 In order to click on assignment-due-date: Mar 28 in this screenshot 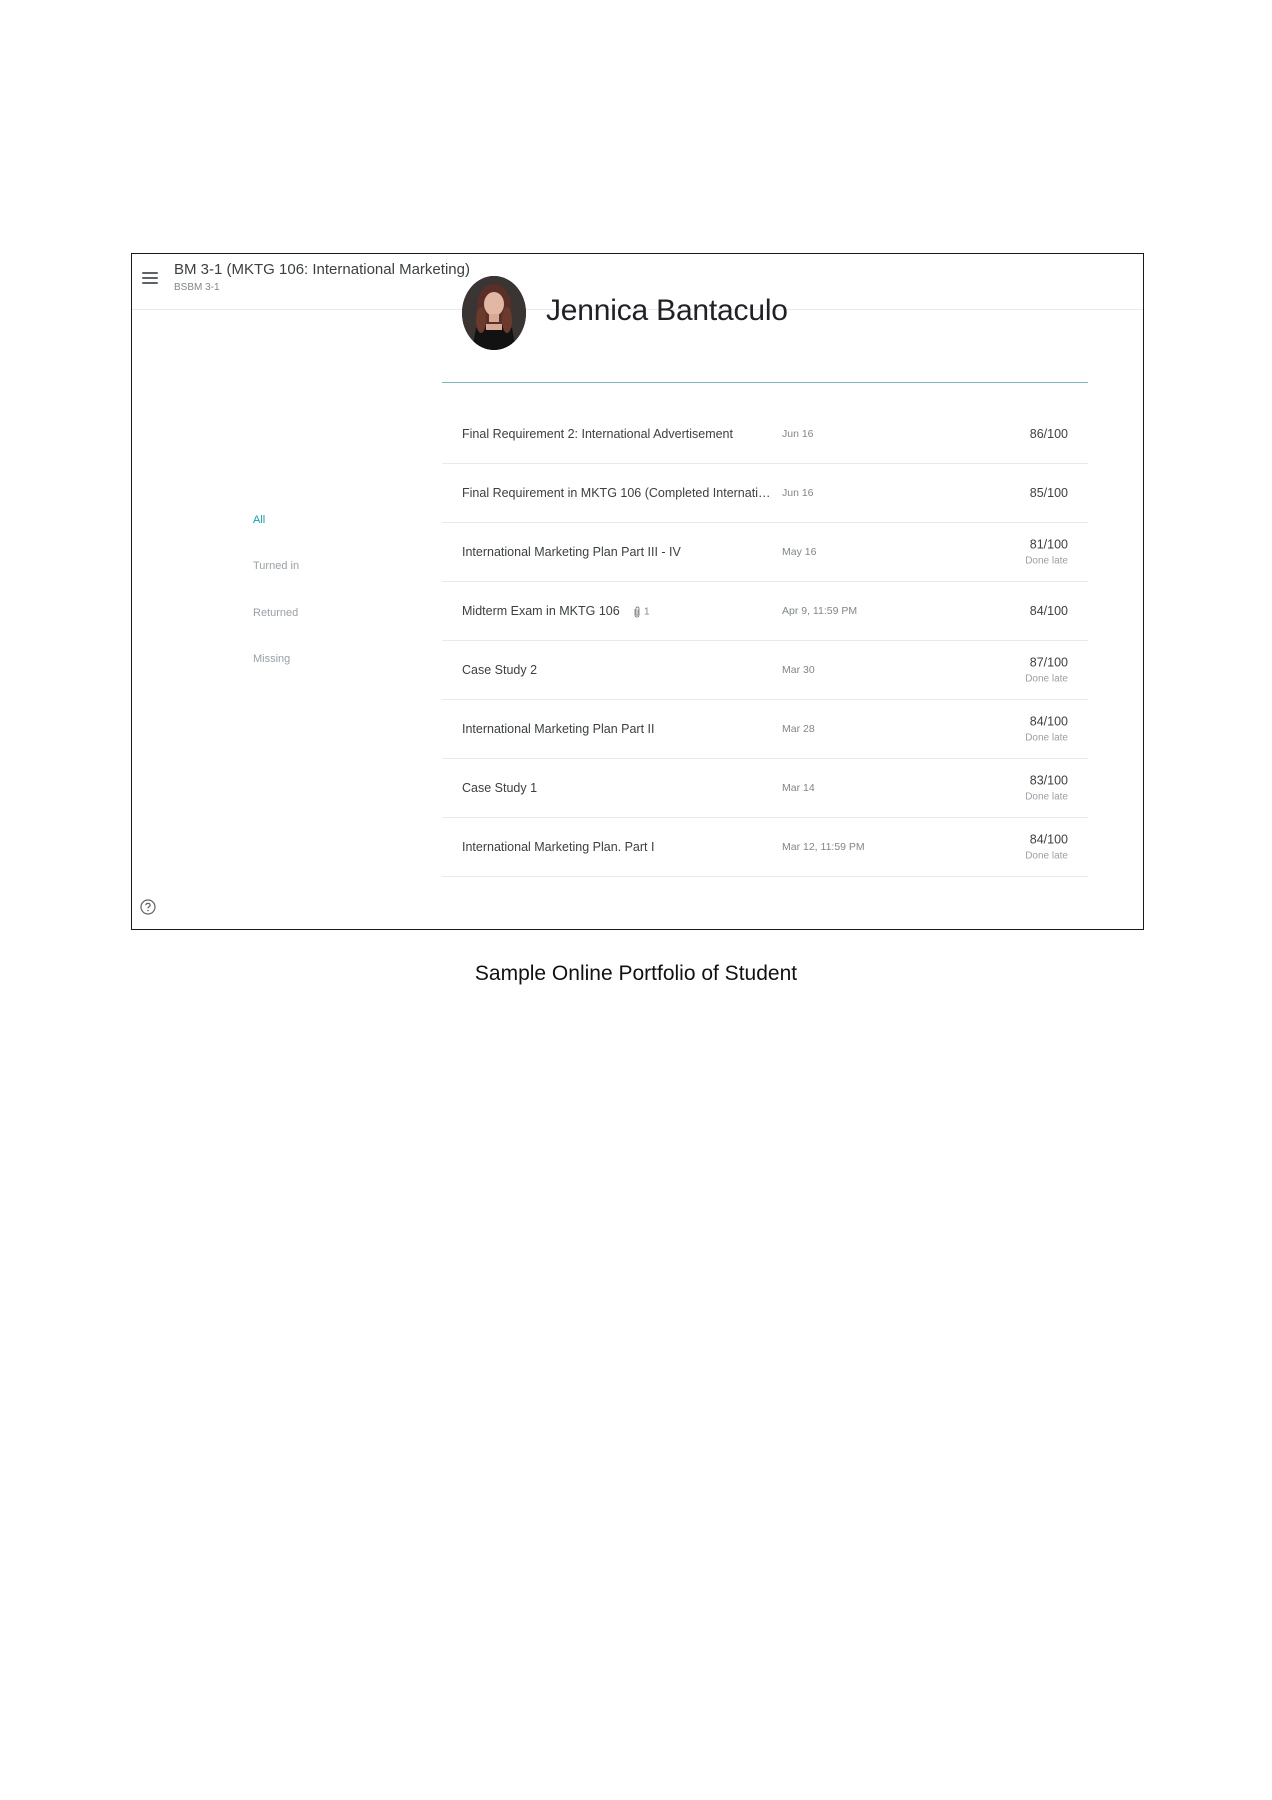, I will do `click(798, 729)`.